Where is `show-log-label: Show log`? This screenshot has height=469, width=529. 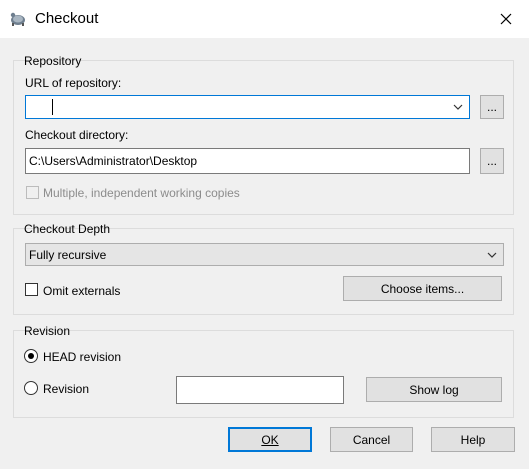
show-log-label: Show log is located at coordinates (434, 389).